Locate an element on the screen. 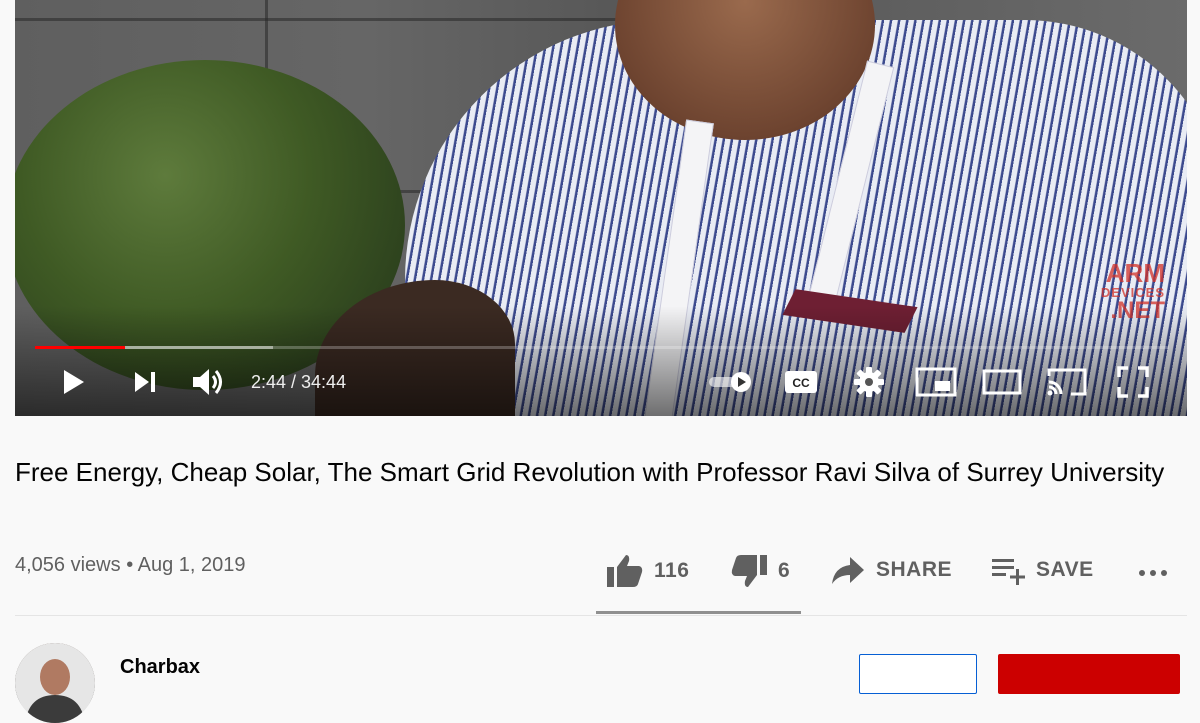 This screenshot has width=1200, height=723. more-actions-button is located at coordinates (1153, 570).